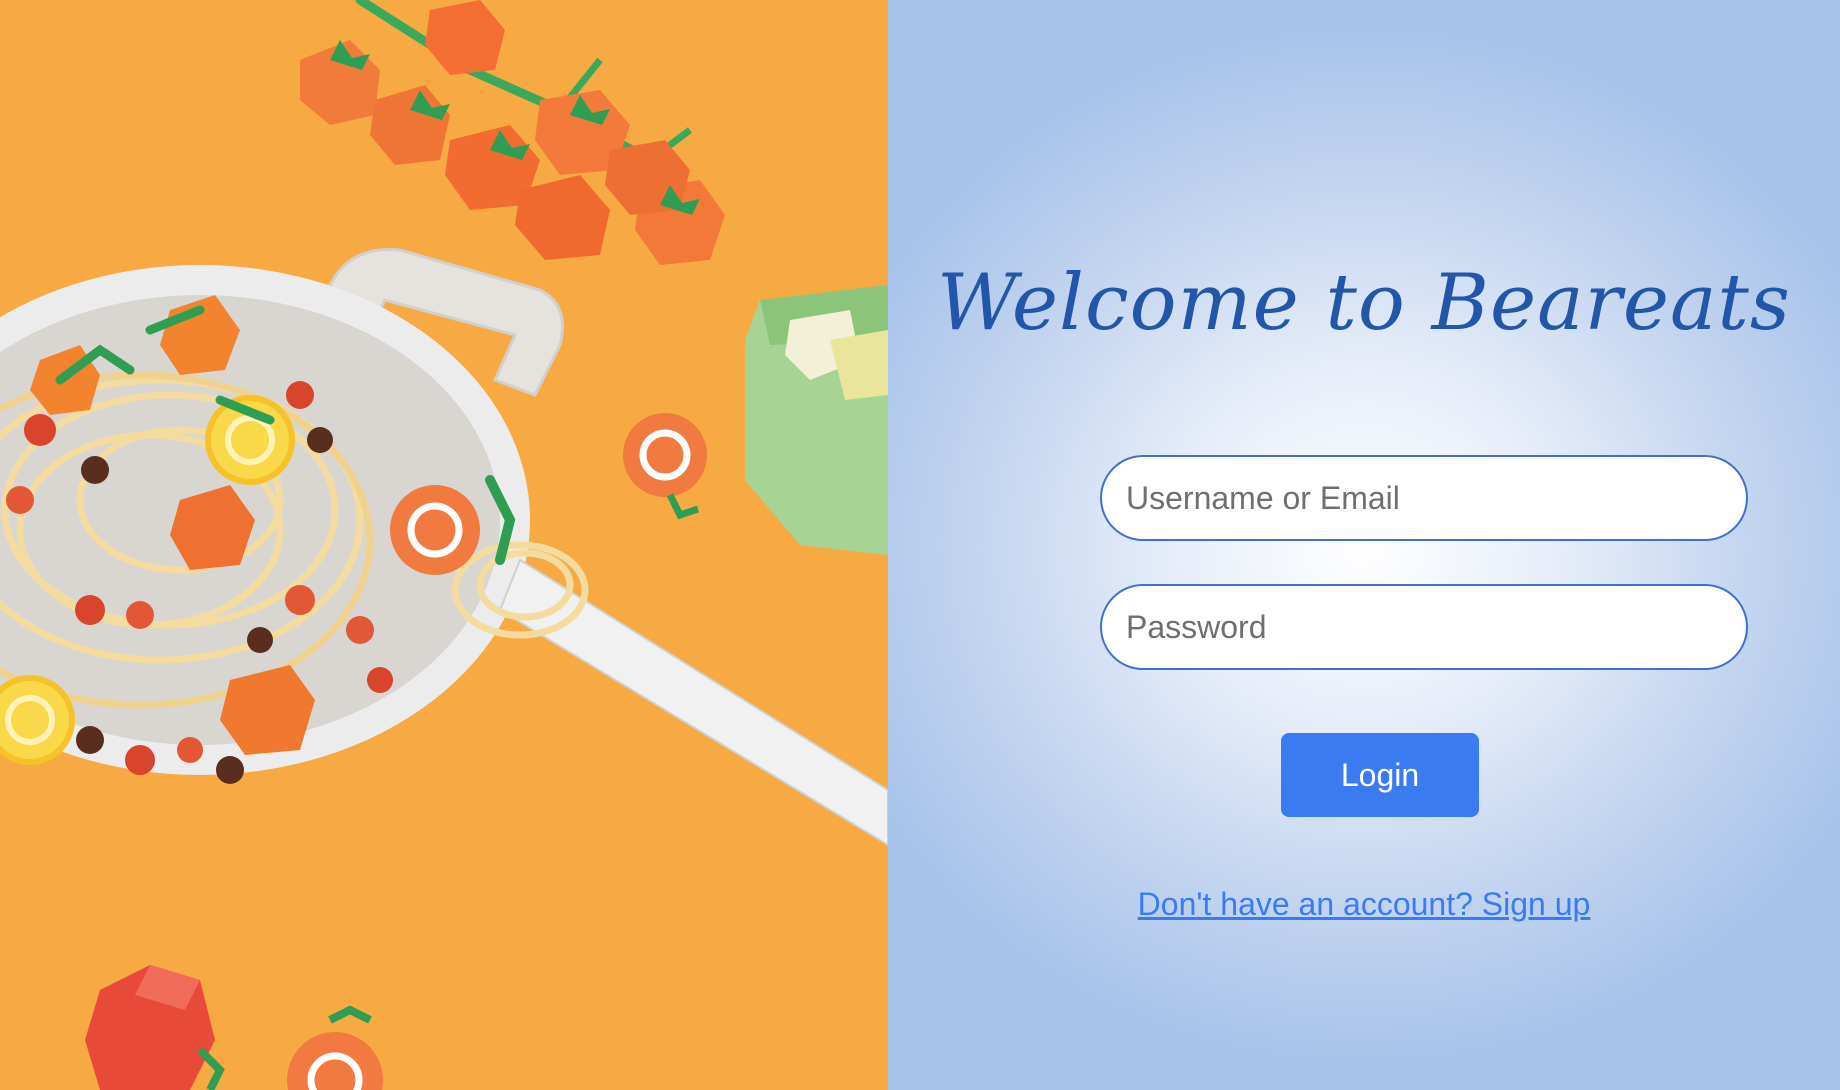  I want to click on cherry-tomato-vine, so click(512, 132).